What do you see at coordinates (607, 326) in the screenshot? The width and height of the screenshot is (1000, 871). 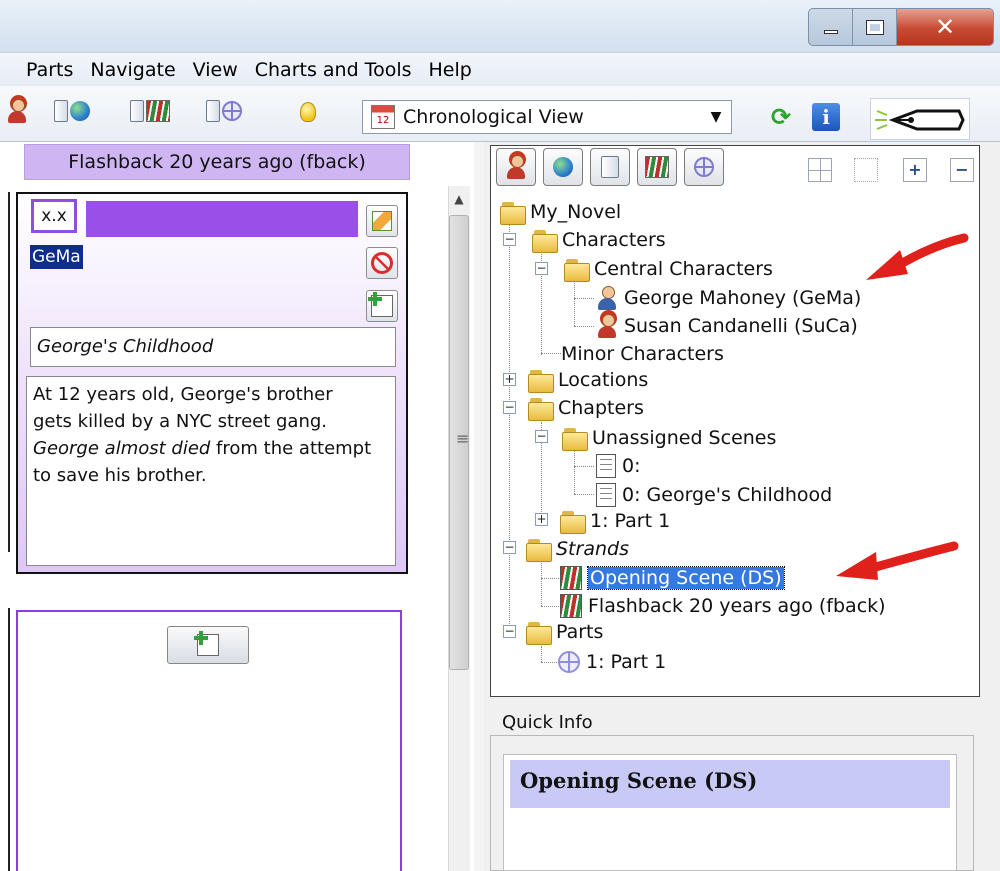 I see `female-character-icon` at bounding box center [607, 326].